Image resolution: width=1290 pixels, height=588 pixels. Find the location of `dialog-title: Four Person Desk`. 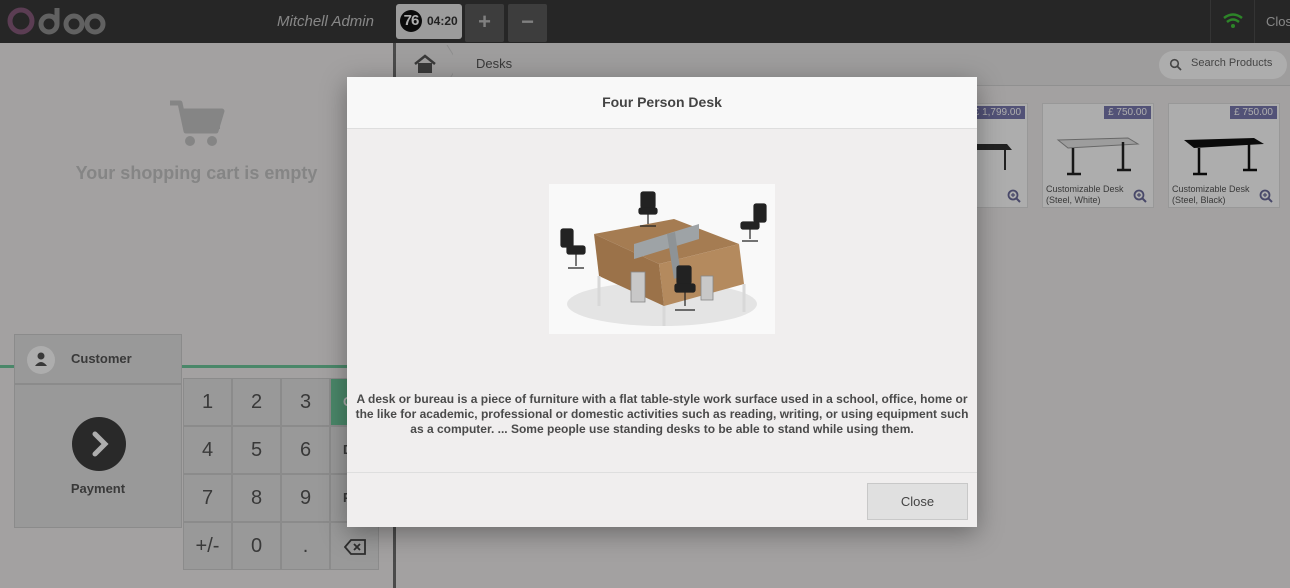

dialog-title: Four Person Desk is located at coordinates (662, 102).